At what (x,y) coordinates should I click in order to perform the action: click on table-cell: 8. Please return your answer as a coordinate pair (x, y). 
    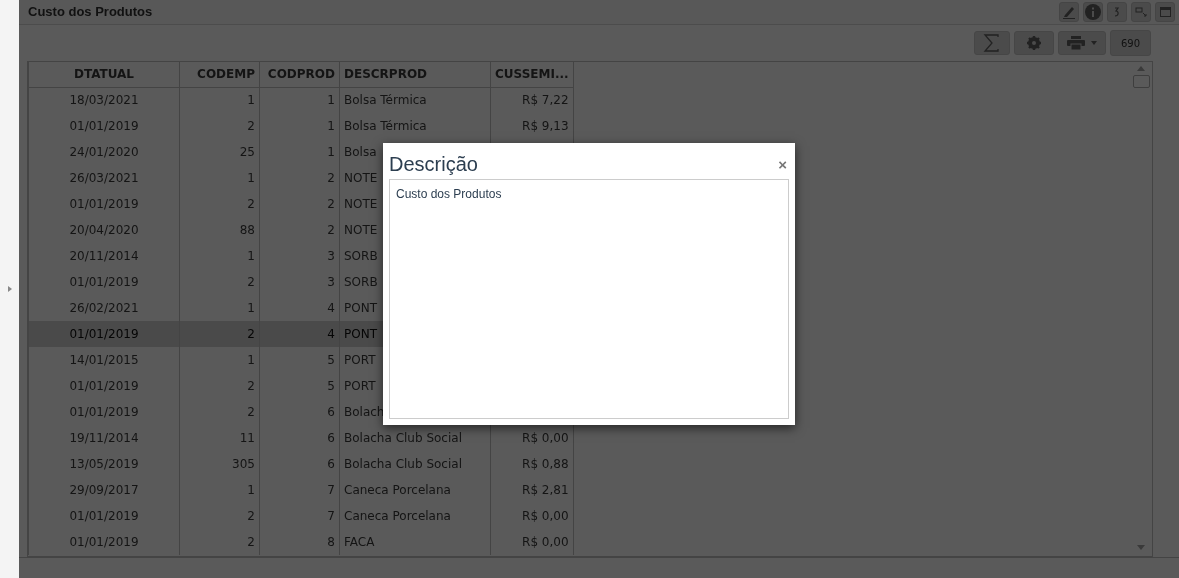
    Looking at the image, I should click on (331, 542).